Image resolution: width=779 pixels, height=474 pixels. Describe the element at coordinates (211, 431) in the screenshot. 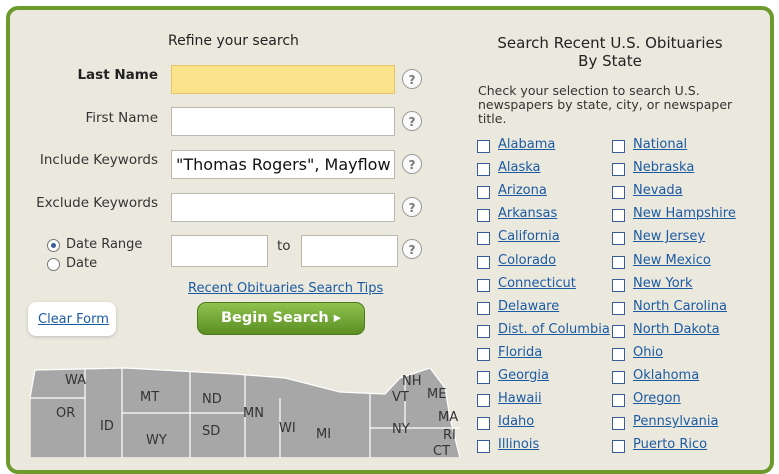

I see `map-state-label: SD` at that location.